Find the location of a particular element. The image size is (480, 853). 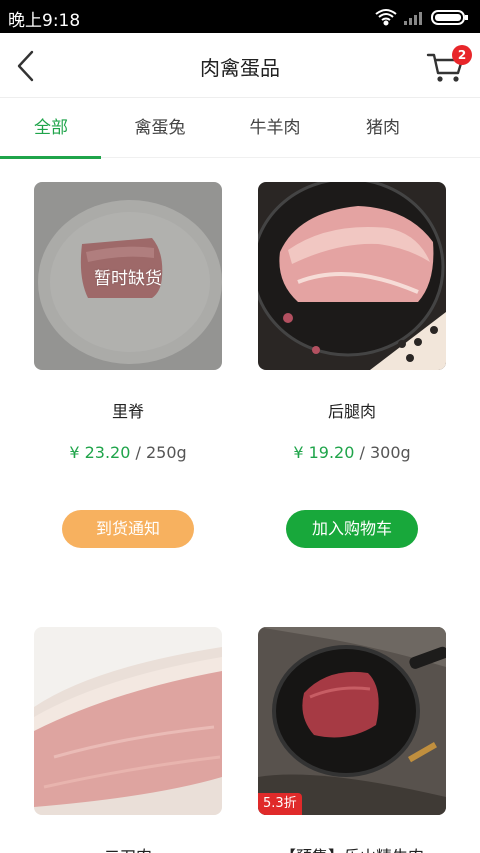

wifi-icon is located at coordinates (386, 17).